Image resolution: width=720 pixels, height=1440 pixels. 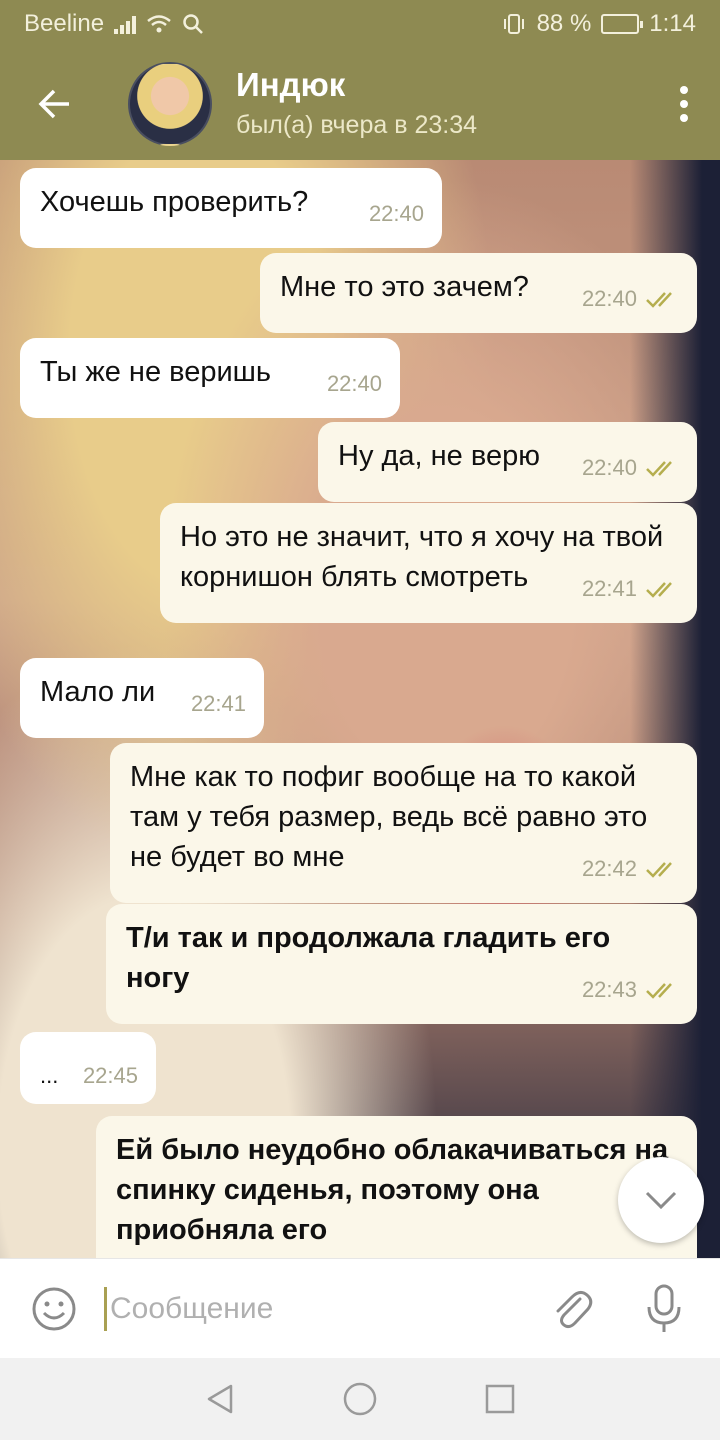 I want to click on more-menu-button, so click(x=684, y=104).